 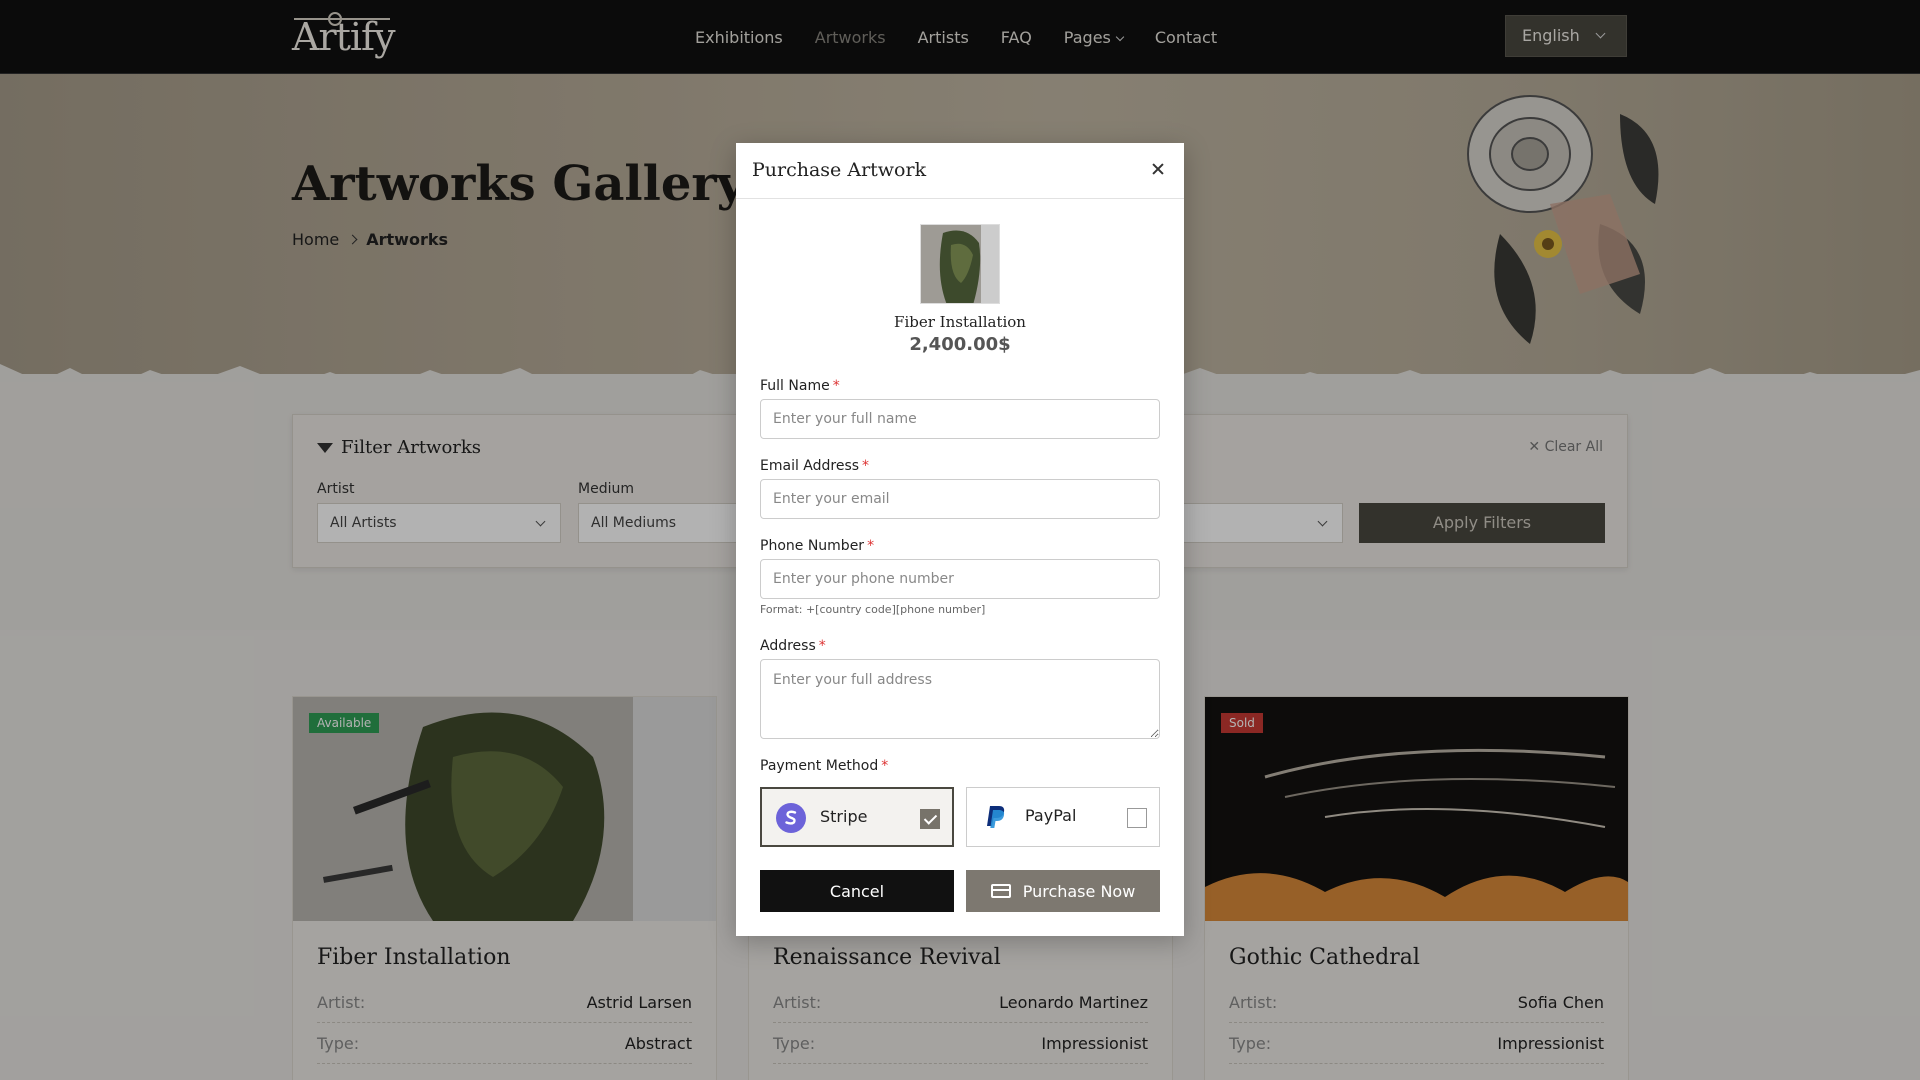 What do you see at coordinates (844, 816) in the screenshot?
I see `stripe-label: Stripe` at bounding box center [844, 816].